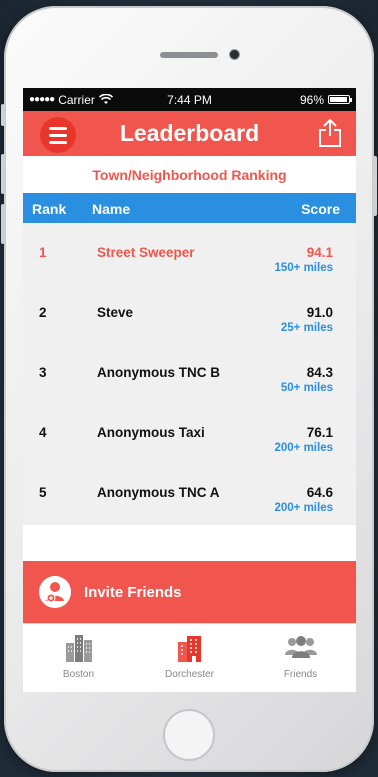  I want to click on tab-boston: Boston, so click(78, 654).